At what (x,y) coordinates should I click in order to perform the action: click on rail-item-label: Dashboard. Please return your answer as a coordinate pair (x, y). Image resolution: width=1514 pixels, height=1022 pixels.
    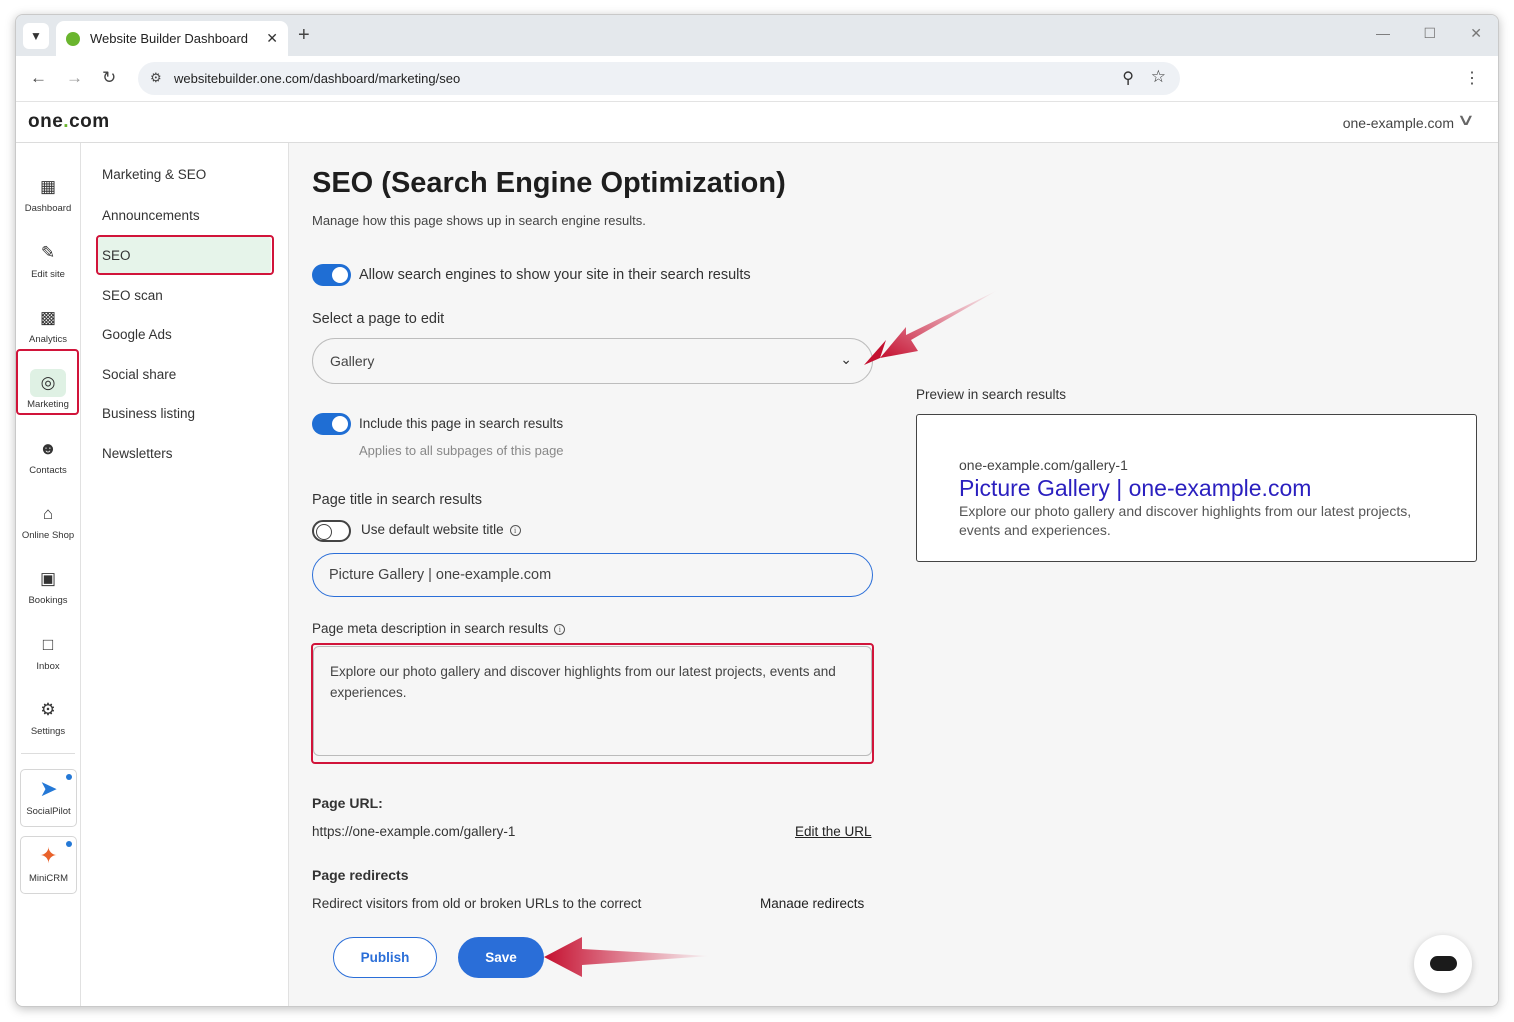
    Looking at the image, I should click on (48, 208).